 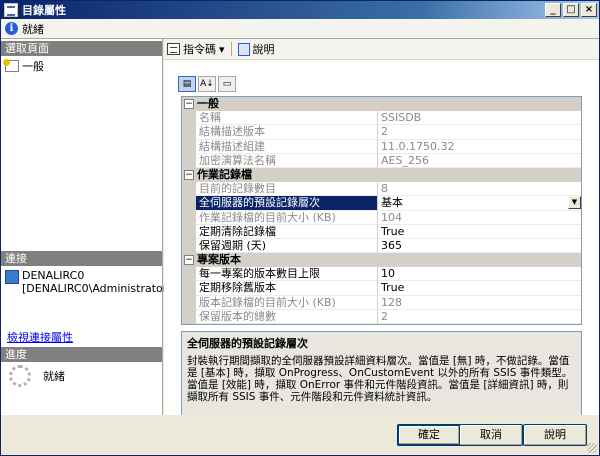 What do you see at coordinates (491, 435) in the screenshot?
I see `cancel-button: 取消` at bounding box center [491, 435].